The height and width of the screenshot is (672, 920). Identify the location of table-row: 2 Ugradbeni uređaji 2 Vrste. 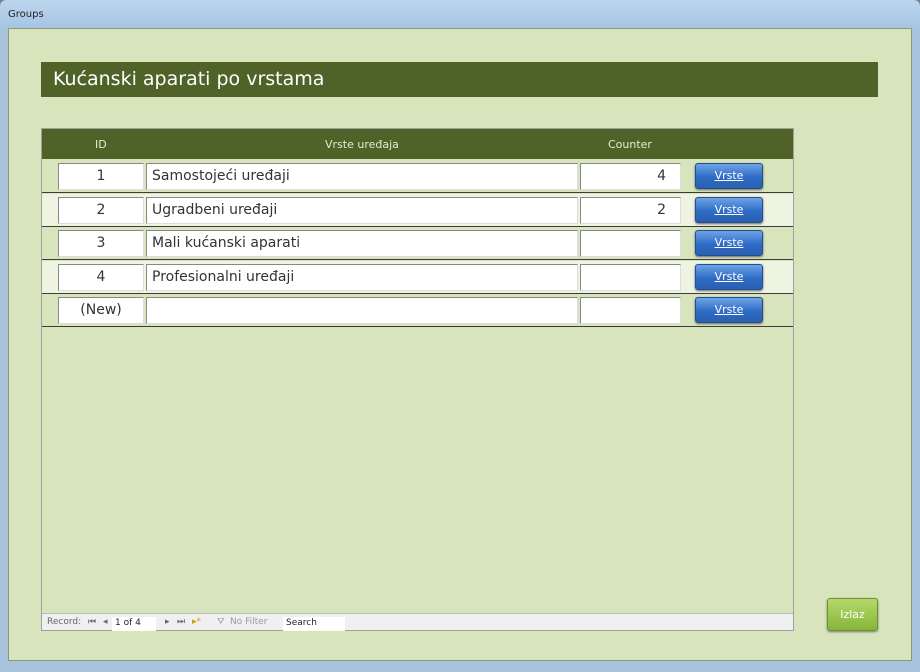
(417, 210).